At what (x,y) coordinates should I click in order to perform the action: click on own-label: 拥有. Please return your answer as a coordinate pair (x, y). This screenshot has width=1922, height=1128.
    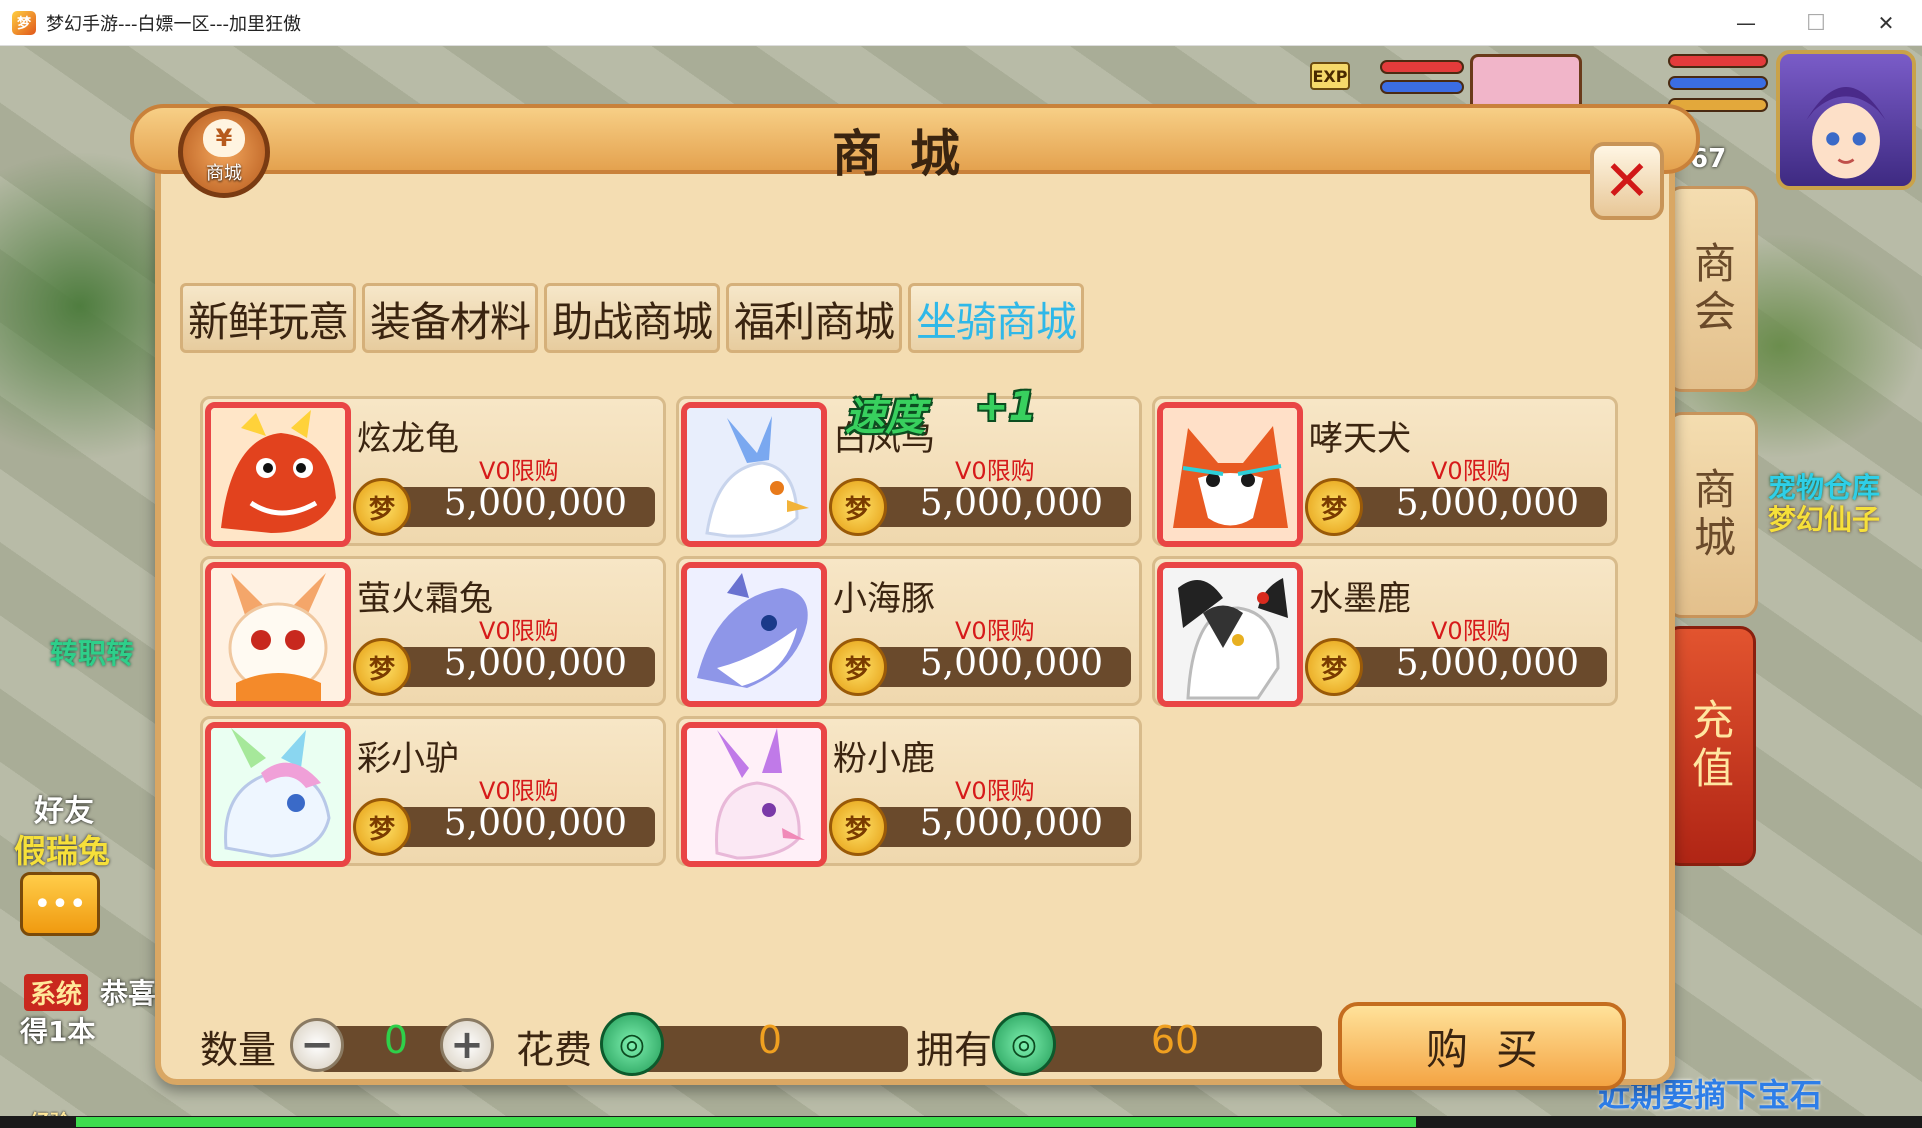
    Looking at the image, I should click on (954, 1050).